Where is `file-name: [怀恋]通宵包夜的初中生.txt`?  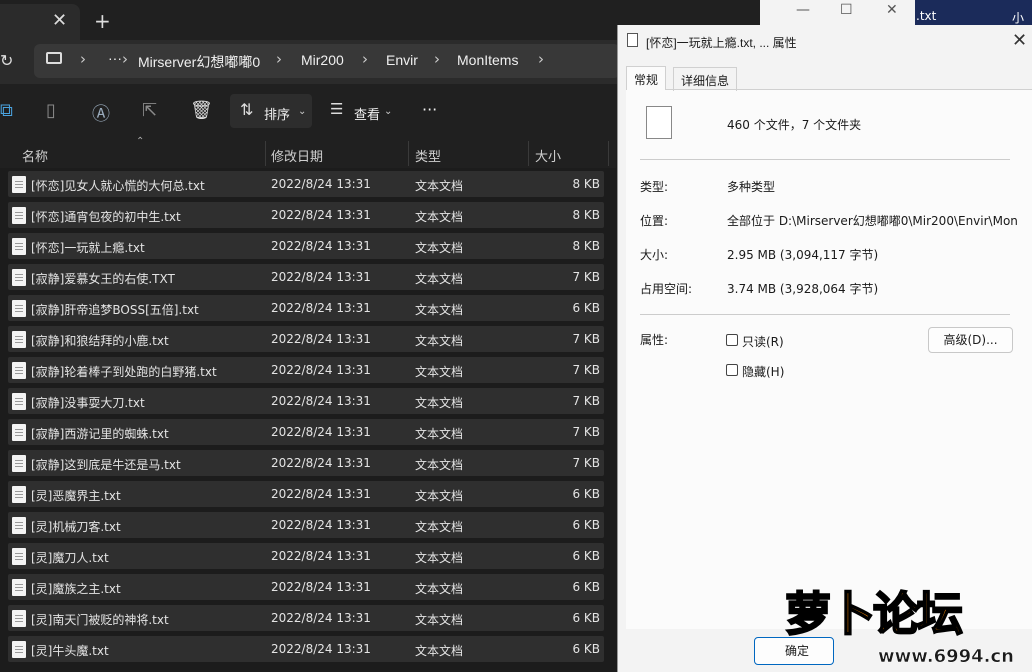
file-name: [怀恋]通宵包夜的初中生.txt is located at coordinates (106, 217).